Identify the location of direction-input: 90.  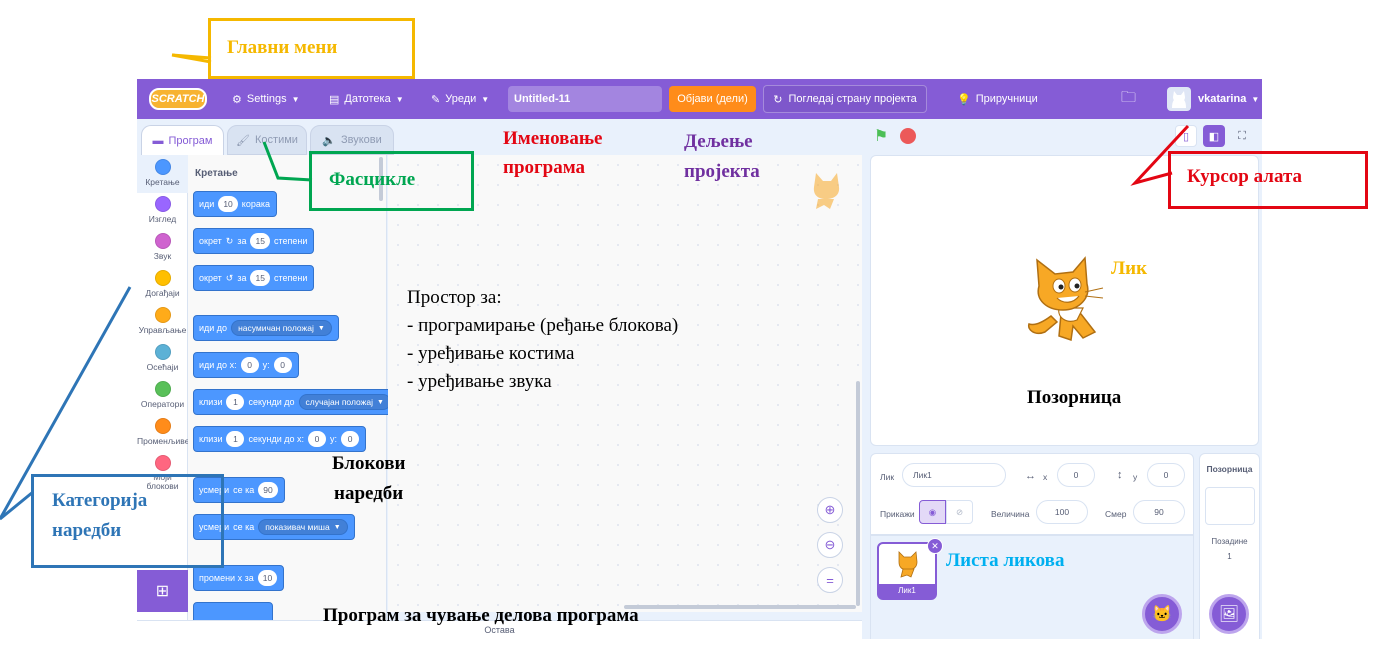
(1159, 512).